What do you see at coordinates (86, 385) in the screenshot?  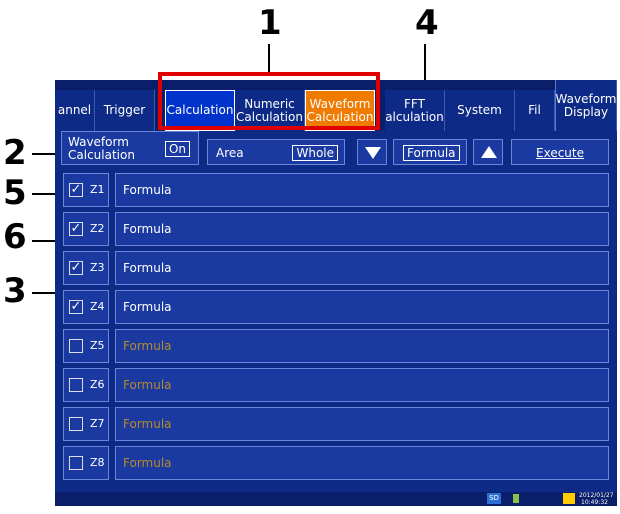 I see `row-select-6: Z6` at bounding box center [86, 385].